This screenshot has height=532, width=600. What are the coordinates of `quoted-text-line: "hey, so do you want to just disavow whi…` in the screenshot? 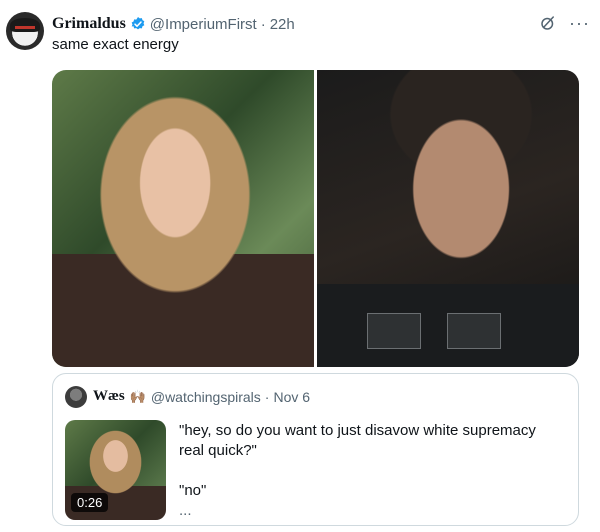 It's located at (357, 430).